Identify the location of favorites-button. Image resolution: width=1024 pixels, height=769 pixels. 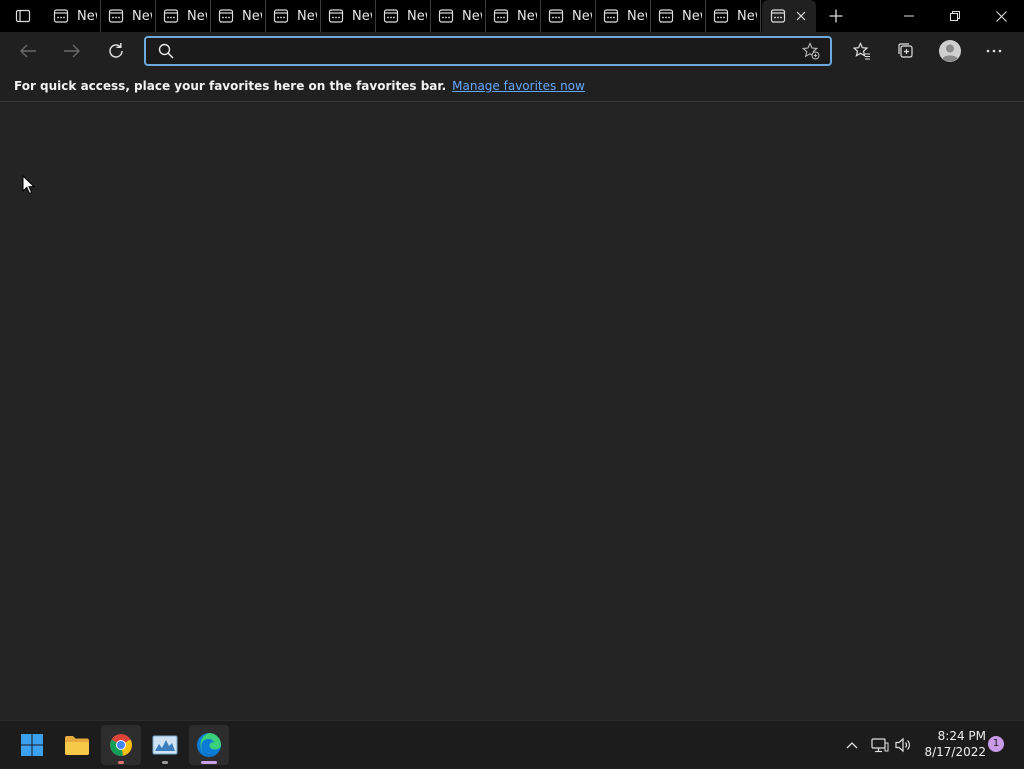
(862, 51).